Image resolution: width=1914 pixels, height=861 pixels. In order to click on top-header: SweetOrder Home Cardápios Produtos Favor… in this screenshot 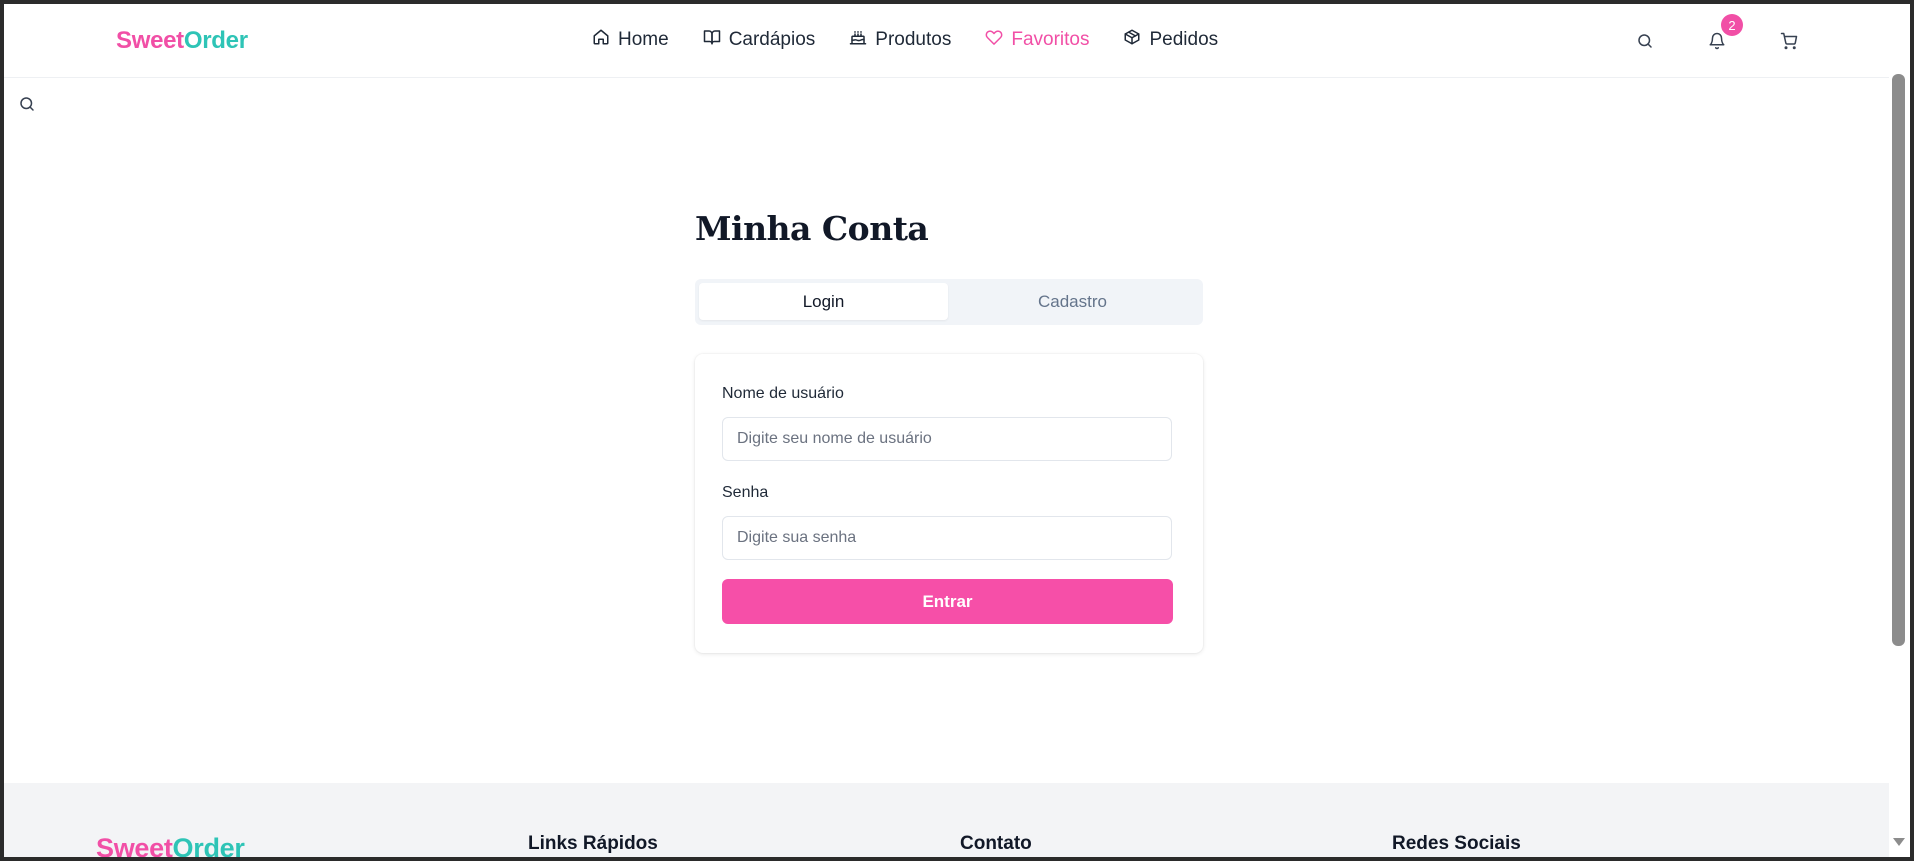, I will do `click(948, 41)`.